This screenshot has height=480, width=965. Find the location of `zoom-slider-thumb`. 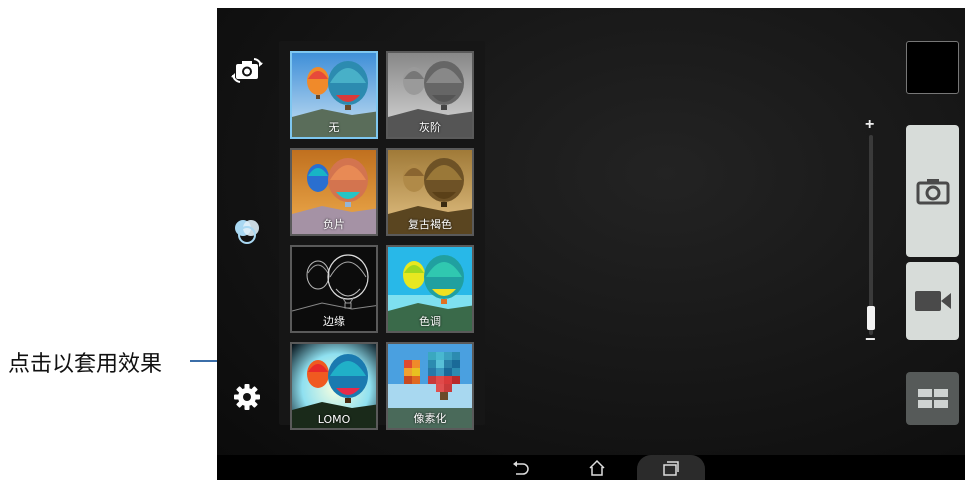

zoom-slider-thumb is located at coordinates (871, 318).